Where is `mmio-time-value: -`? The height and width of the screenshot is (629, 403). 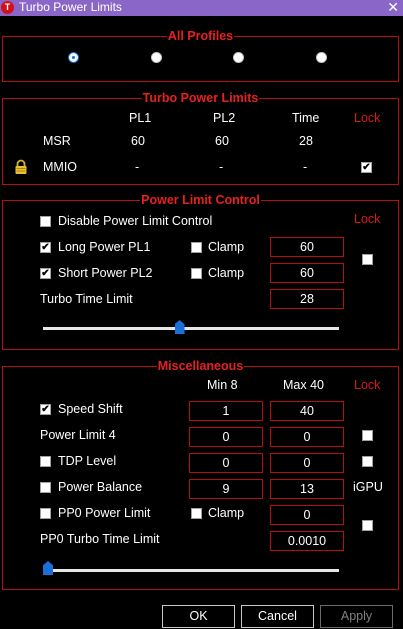 mmio-time-value: - is located at coordinates (305, 167).